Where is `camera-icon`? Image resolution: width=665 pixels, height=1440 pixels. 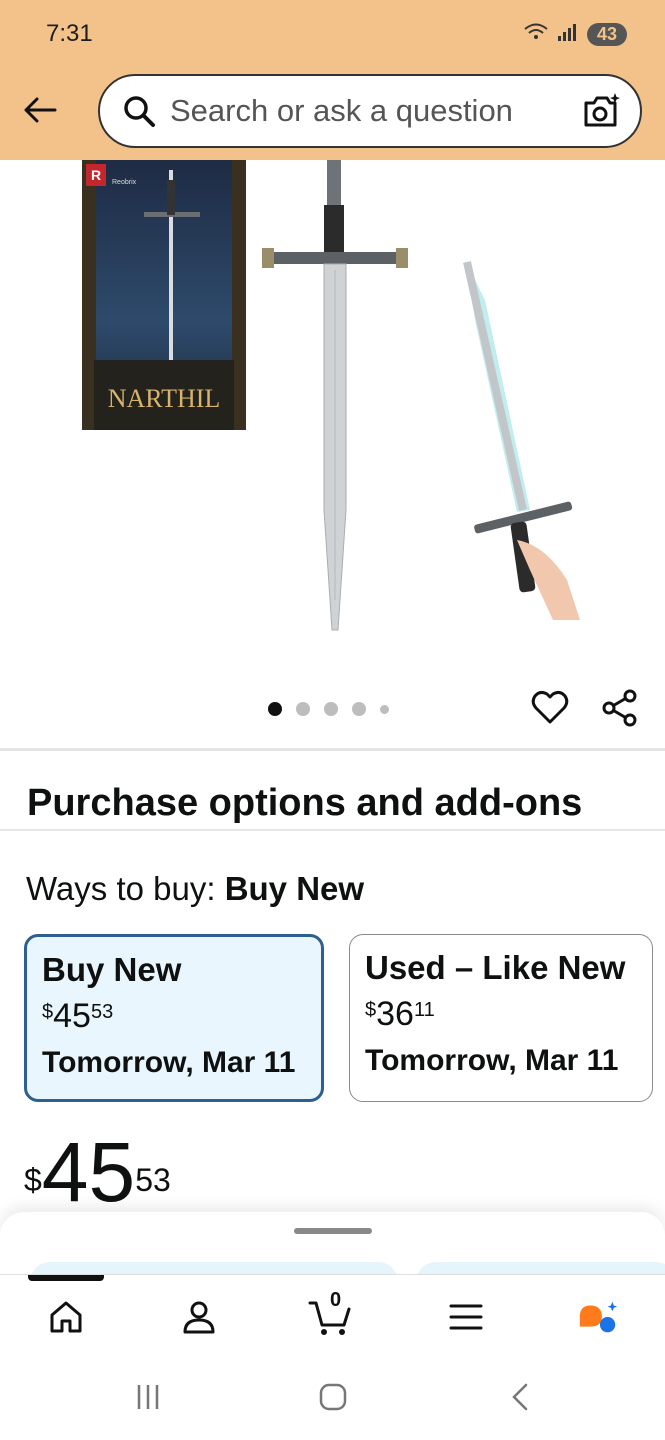
camera-icon is located at coordinates (602, 111).